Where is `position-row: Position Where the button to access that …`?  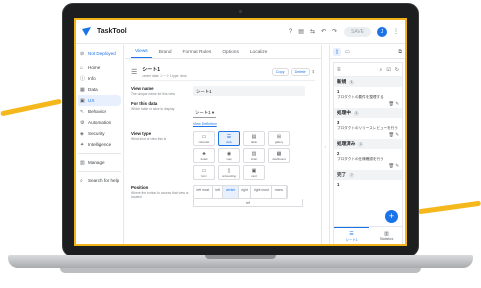
position-row: Position Where the button to access that … is located at coordinates (223, 192).